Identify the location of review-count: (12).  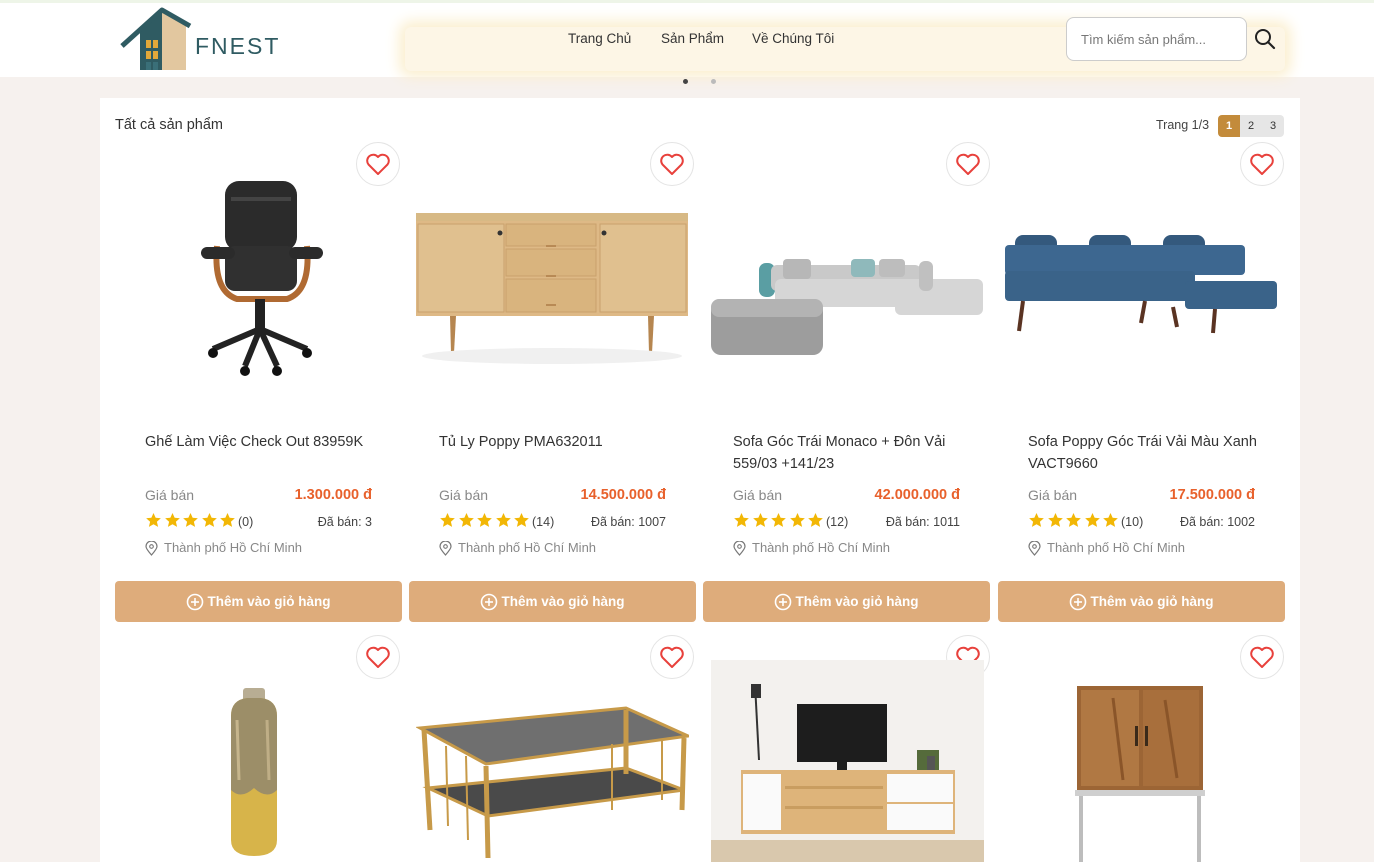
(837, 522).